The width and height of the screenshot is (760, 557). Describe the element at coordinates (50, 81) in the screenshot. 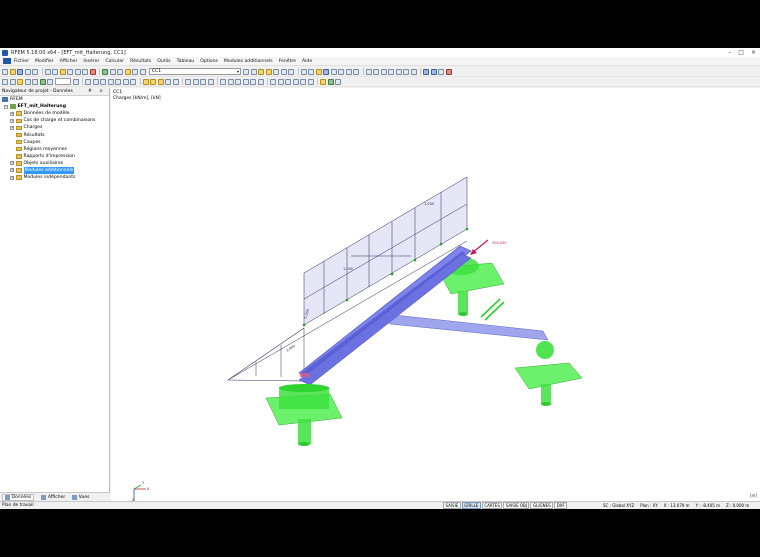

I see `hinge-icon` at that location.